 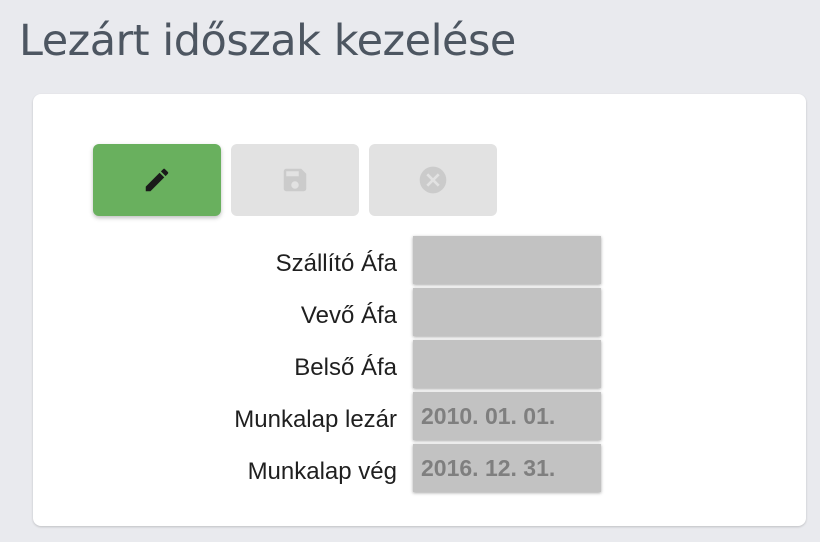 I want to click on floppy-disk-icon, so click(x=295, y=180).